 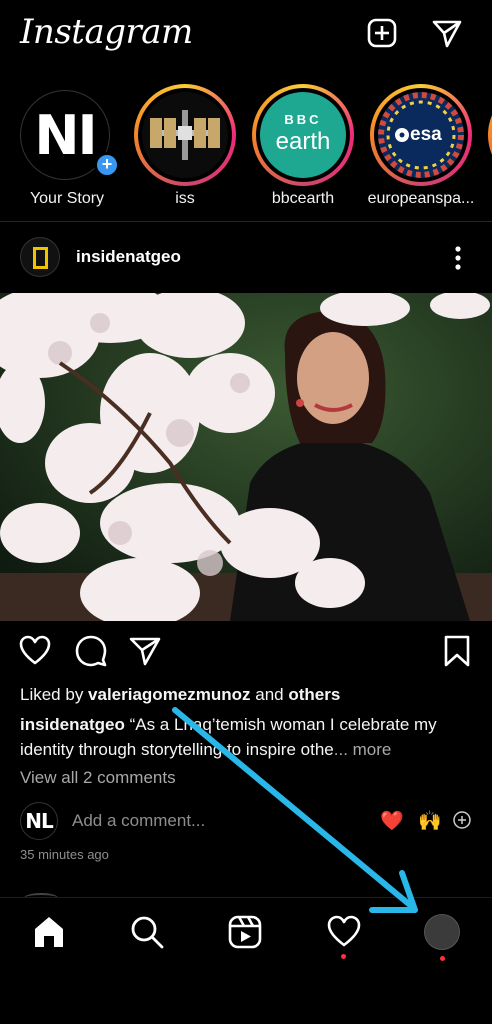 I want to click on liked-by-text: Liked by valeriagomezmunoz and others, so click(x=180, y=695).